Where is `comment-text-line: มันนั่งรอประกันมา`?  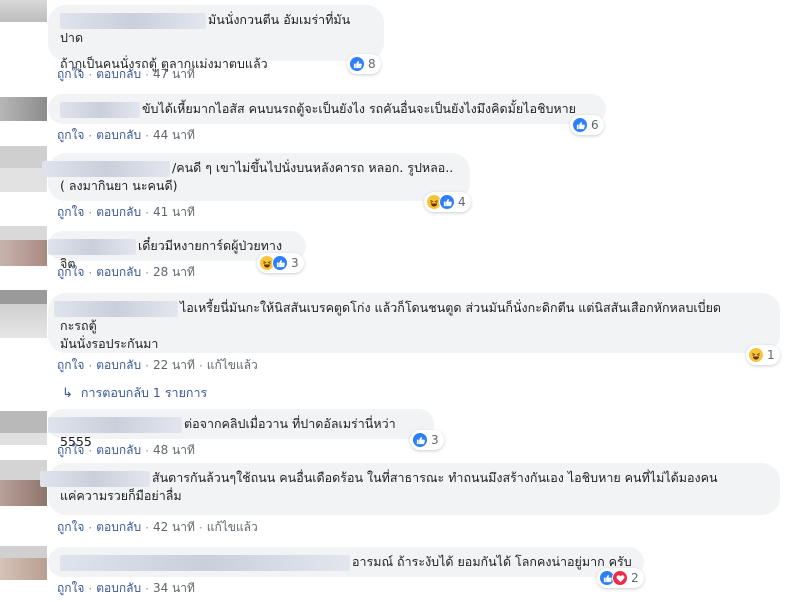 comment-text-line: มันนั่งรอประกันมา is located at coordinates (109, 343).